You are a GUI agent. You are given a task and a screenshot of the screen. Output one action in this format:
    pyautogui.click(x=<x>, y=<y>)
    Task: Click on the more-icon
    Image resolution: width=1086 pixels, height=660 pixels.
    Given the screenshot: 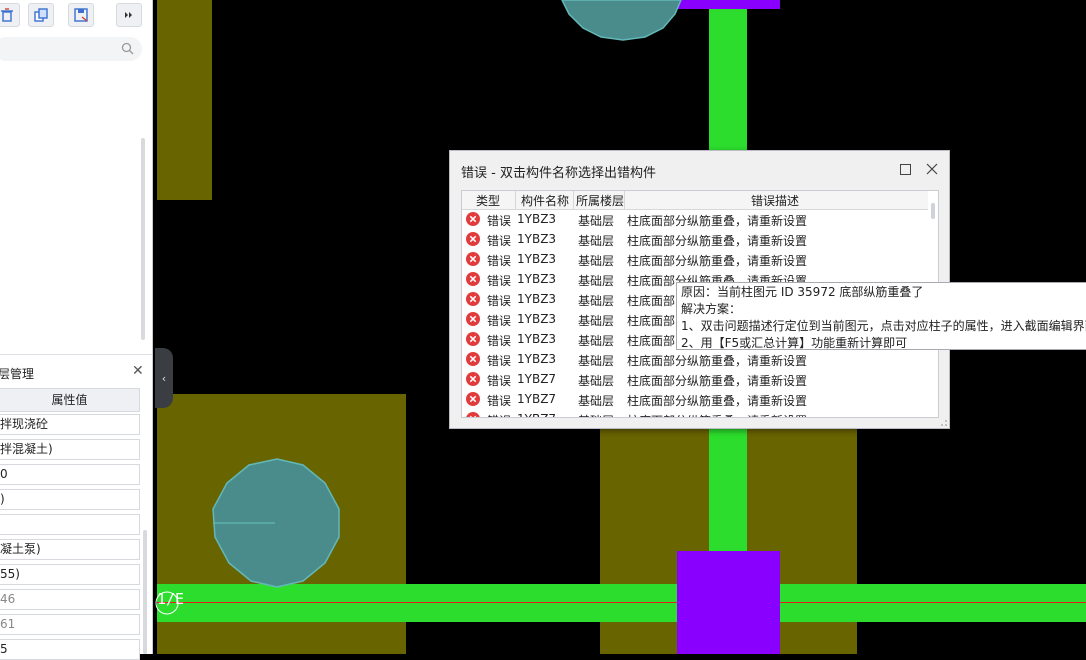 What is the action you would take?
    pyautogui.click(x=128, y=15)
    